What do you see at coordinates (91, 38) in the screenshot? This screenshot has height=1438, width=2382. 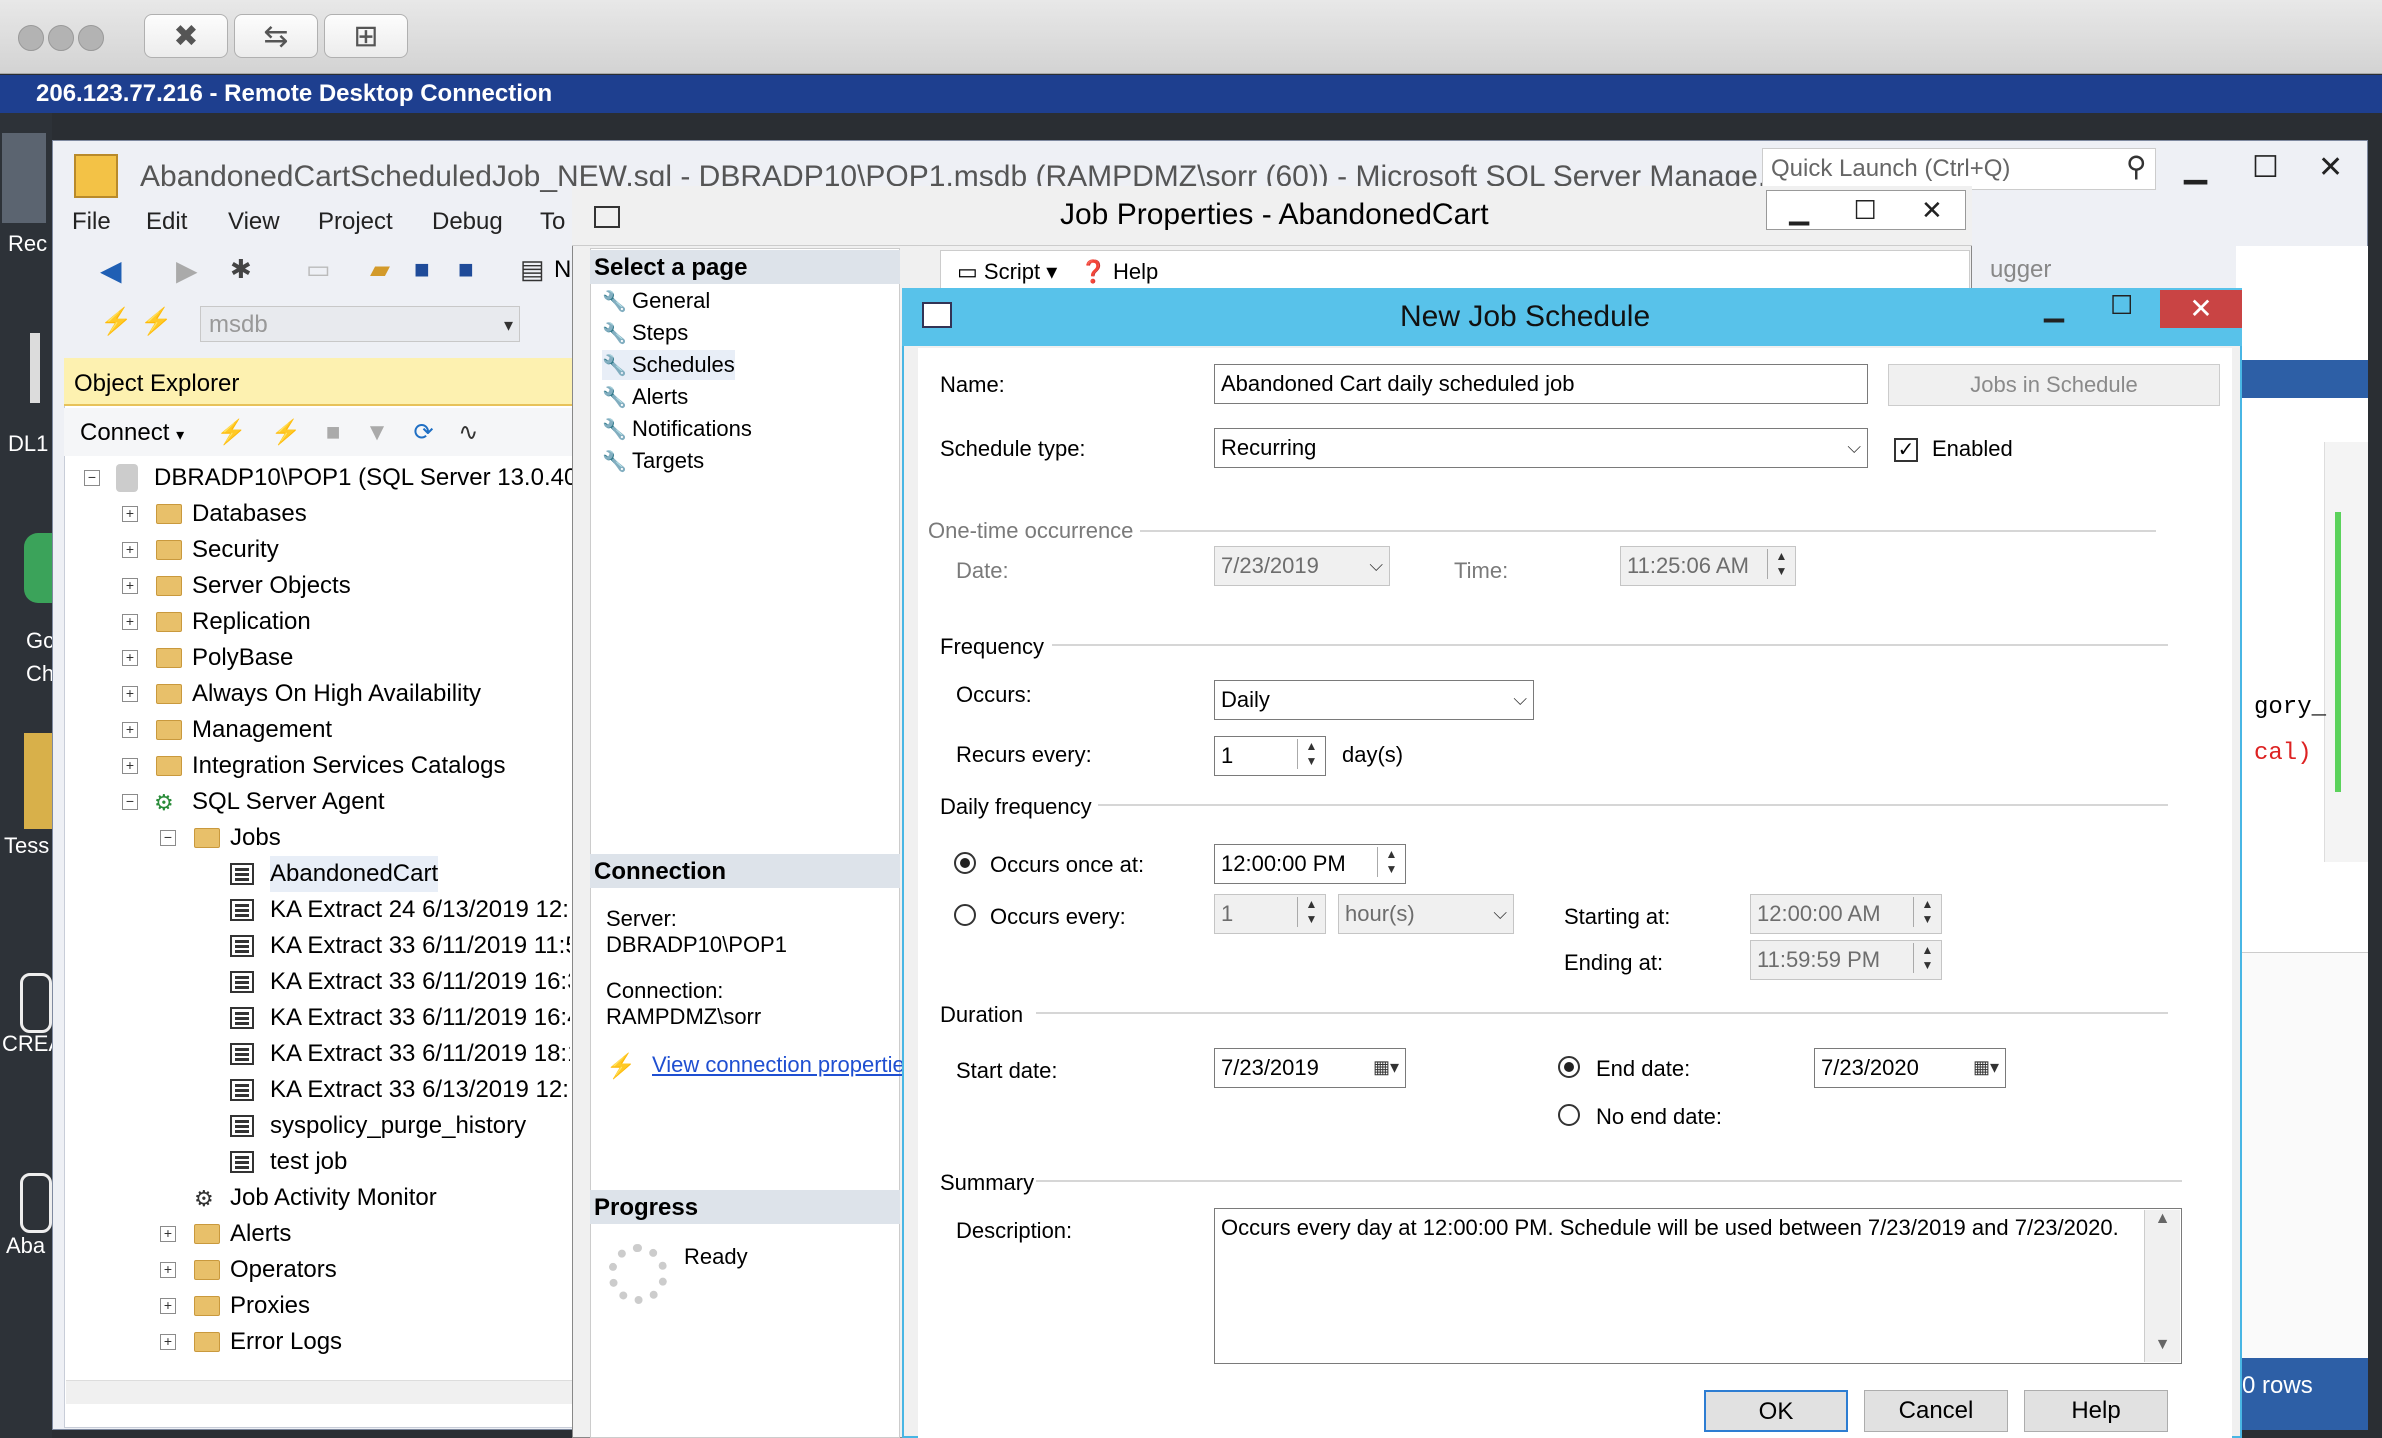 I see `zoom-dot` at bounding box center [91, 38].